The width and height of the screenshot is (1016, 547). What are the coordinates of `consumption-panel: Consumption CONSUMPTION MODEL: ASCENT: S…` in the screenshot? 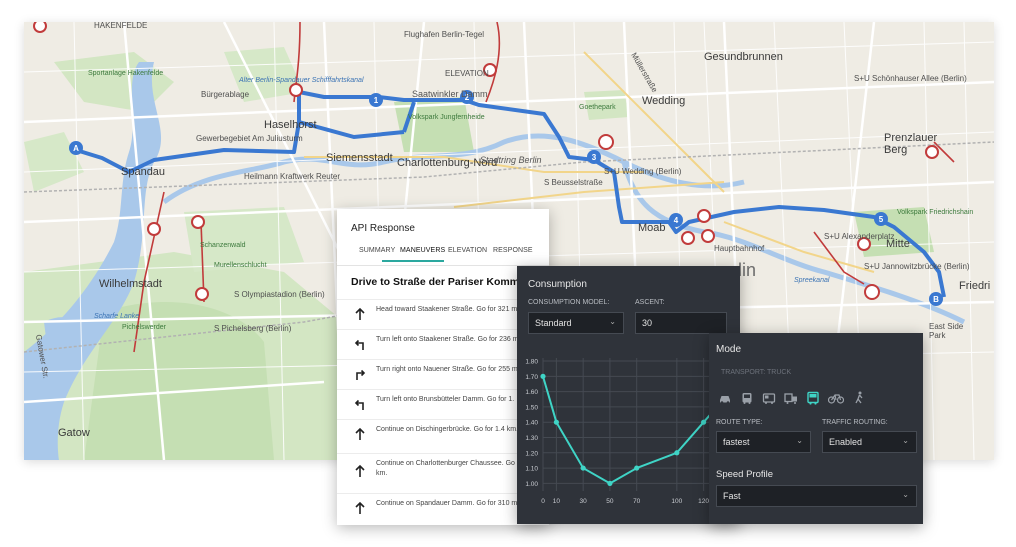 It's located at (628, 395).